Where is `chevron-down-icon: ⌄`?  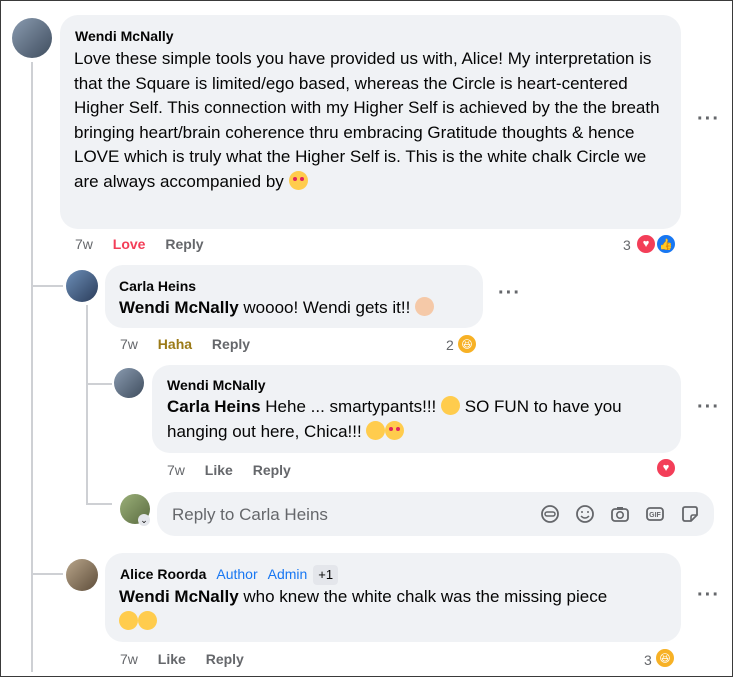
chevron-down-icon: ⌄ is located at coordinates (144, 520).